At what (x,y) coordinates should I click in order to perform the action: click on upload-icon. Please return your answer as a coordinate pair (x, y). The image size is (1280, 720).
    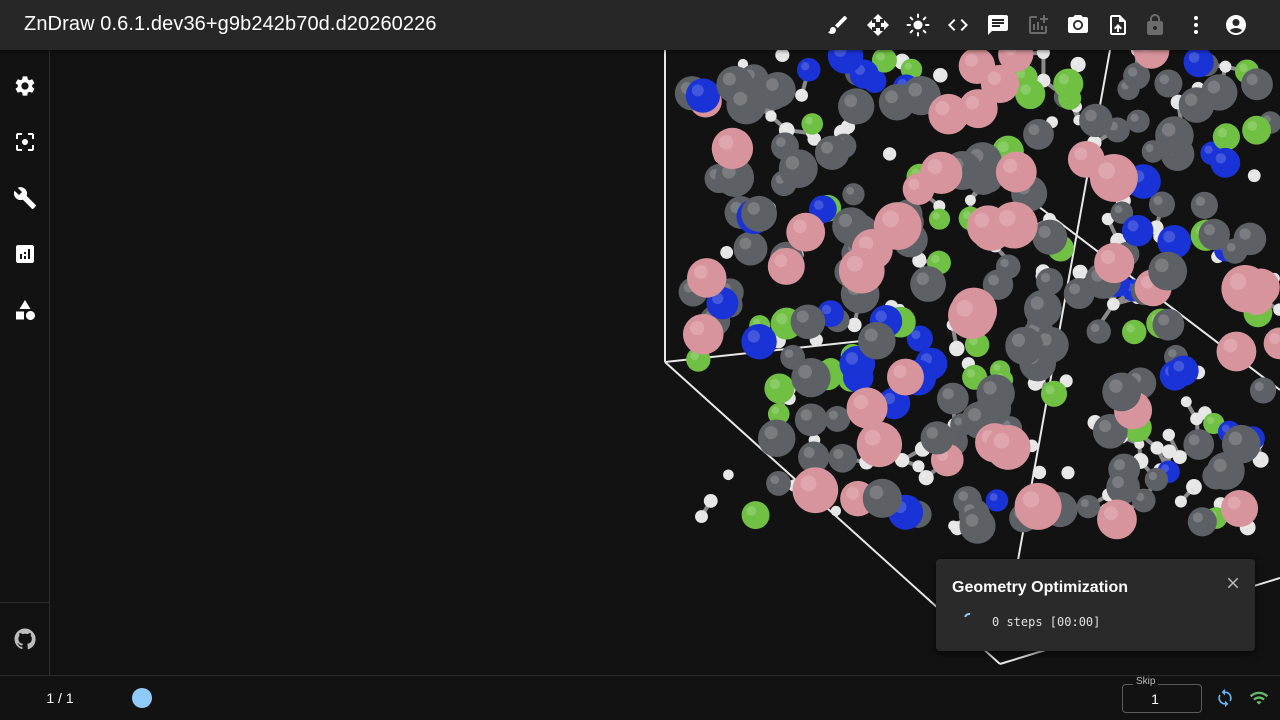
    Looking at the image, I should click on (1118, 25).